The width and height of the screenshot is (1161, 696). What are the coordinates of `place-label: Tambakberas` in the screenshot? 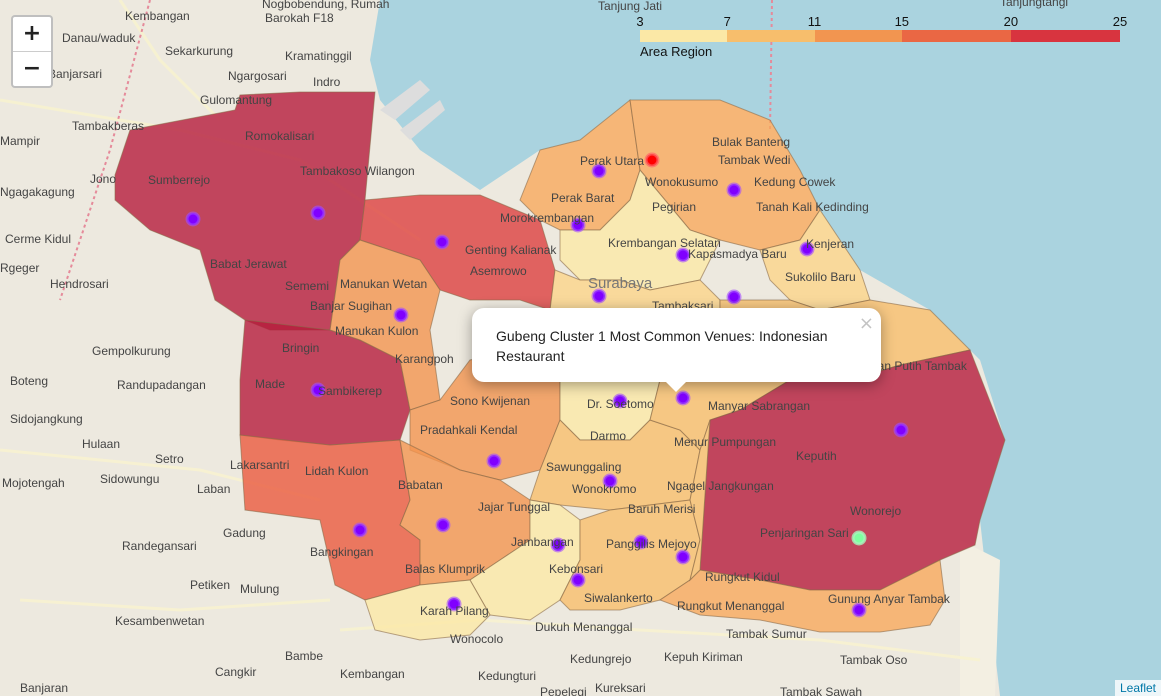 It's located at (108, 126).